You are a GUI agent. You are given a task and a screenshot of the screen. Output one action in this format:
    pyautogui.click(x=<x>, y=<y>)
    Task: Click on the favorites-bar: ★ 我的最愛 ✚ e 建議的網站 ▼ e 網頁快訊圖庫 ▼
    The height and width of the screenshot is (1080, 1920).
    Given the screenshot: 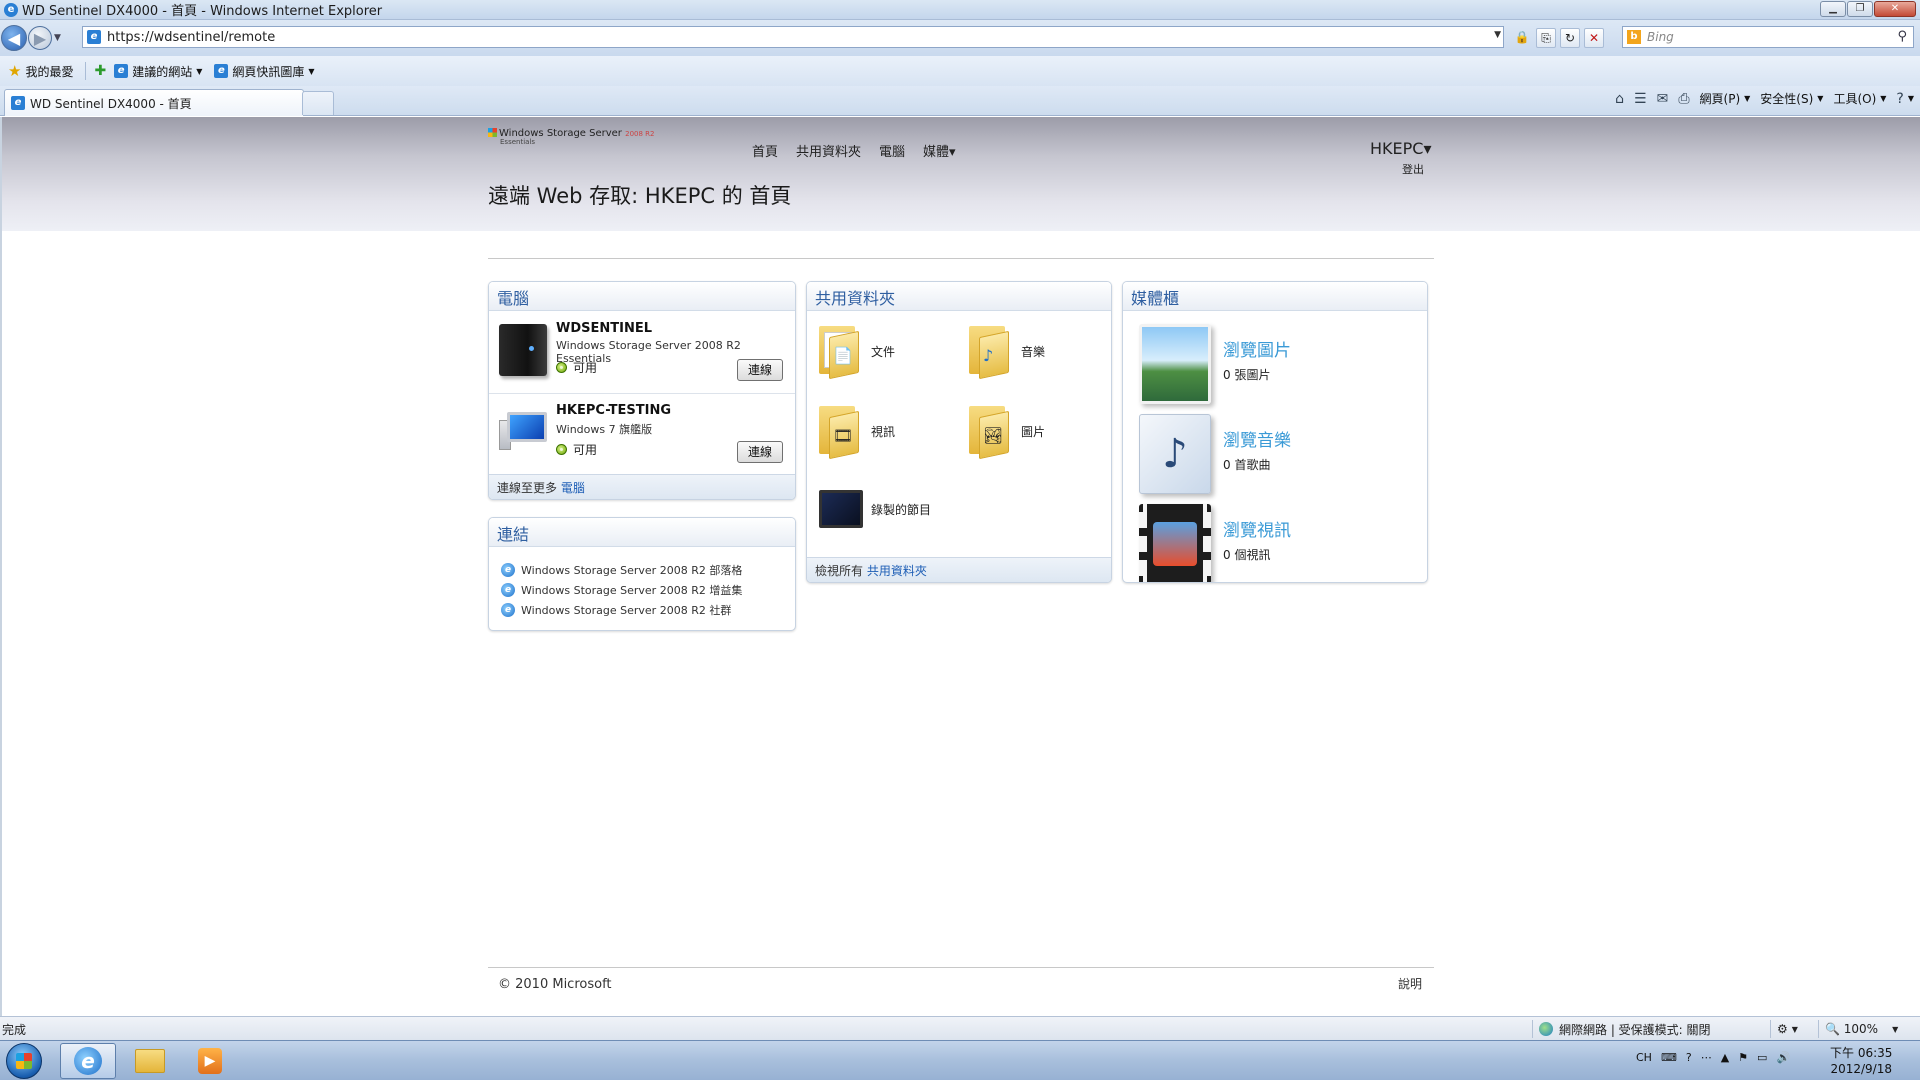 What is the action you would take?
    pyautogui.click(x=960, y=71)
    